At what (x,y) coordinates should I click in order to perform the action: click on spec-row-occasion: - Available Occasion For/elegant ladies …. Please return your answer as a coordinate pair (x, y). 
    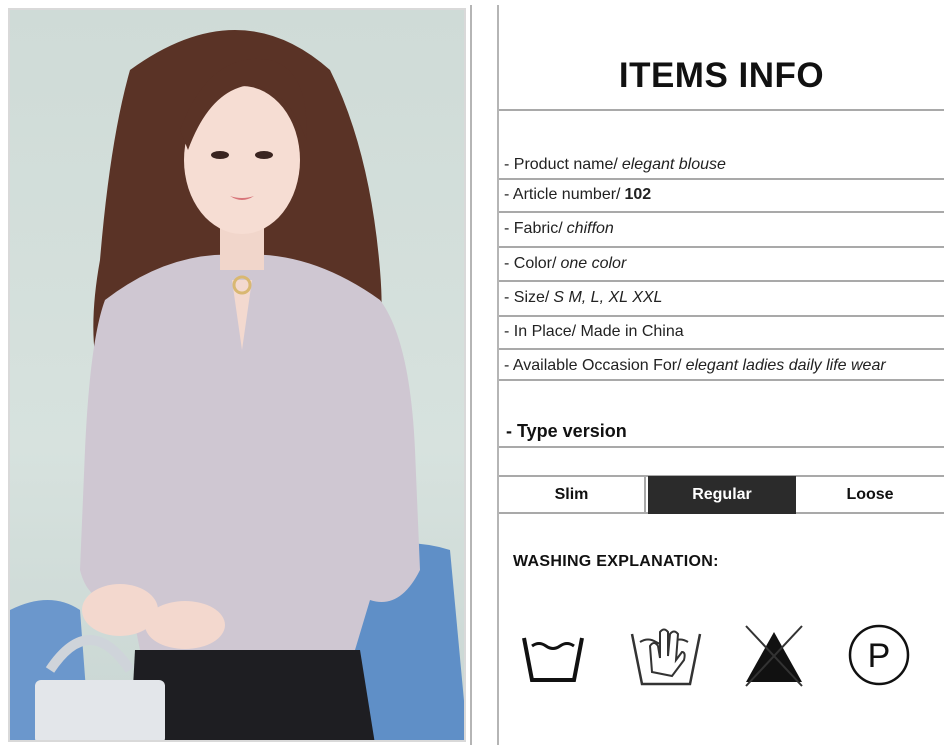
    Looking at the image, I should click on (695, 366).